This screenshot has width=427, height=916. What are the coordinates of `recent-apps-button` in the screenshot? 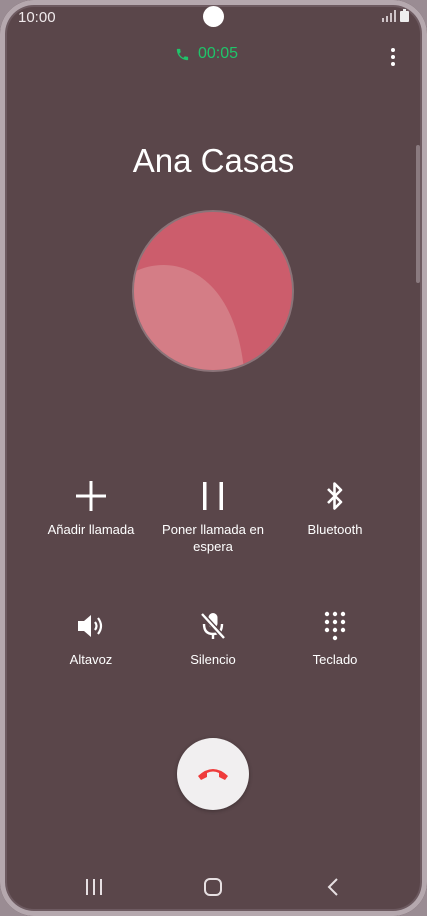 It's located at (94, 887).